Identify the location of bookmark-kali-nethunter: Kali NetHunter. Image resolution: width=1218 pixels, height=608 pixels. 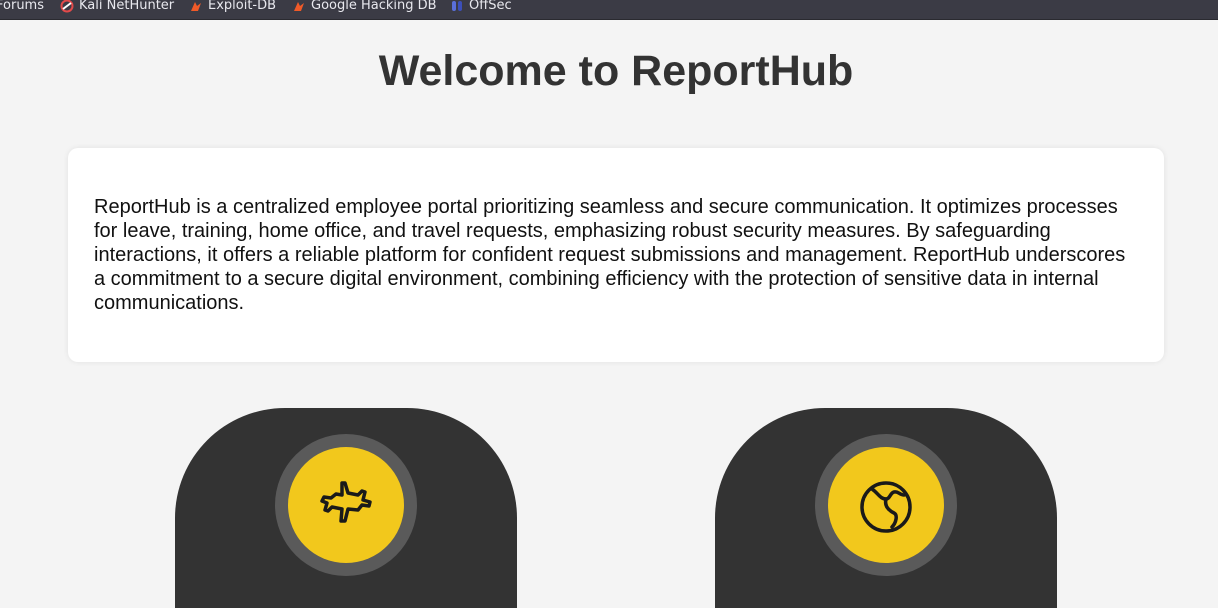
(117, 7).